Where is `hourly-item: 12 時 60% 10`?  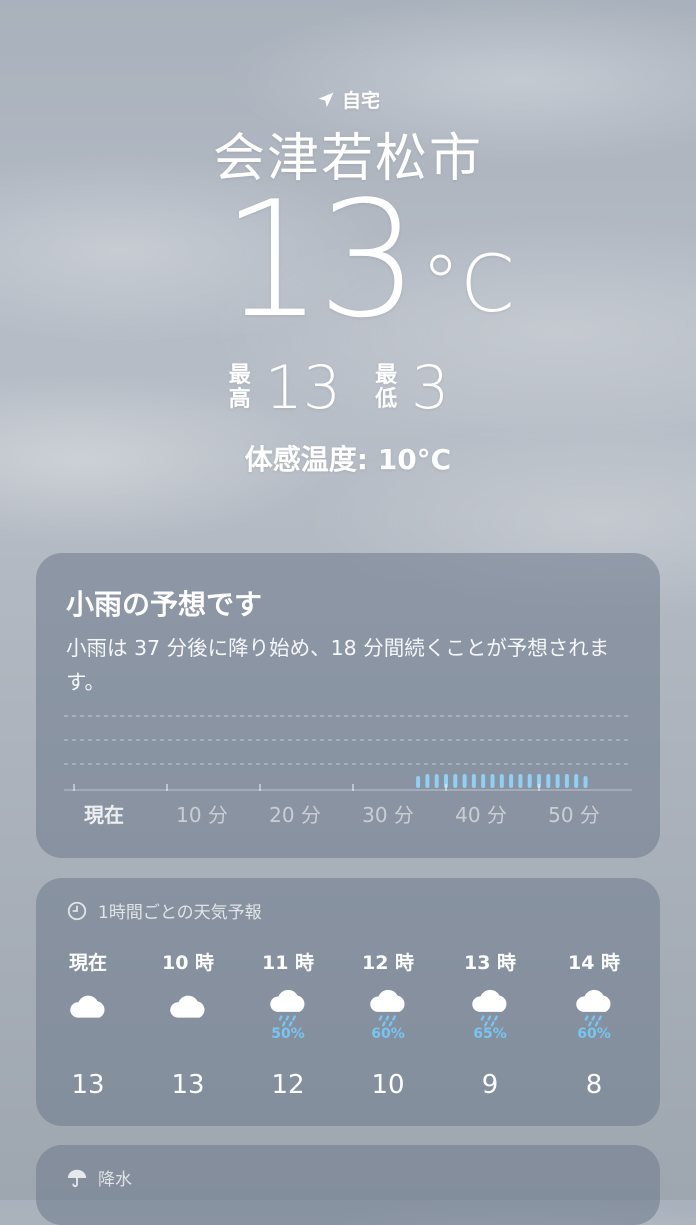
hourly-item: 12 時 60% 10 is located at coordinates (388, 1024).